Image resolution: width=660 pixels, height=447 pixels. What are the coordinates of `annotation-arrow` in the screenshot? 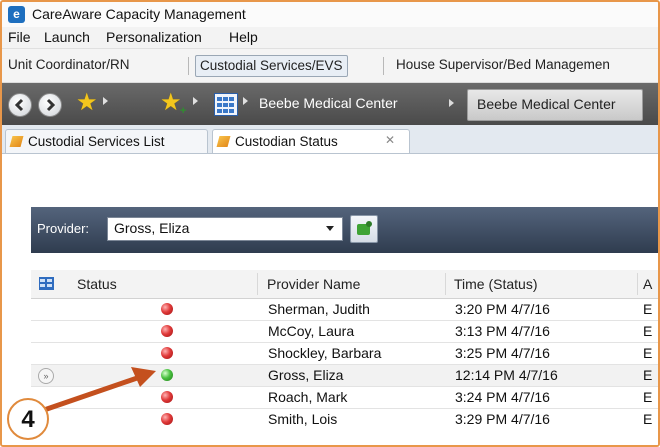 It's located at (98, 390).